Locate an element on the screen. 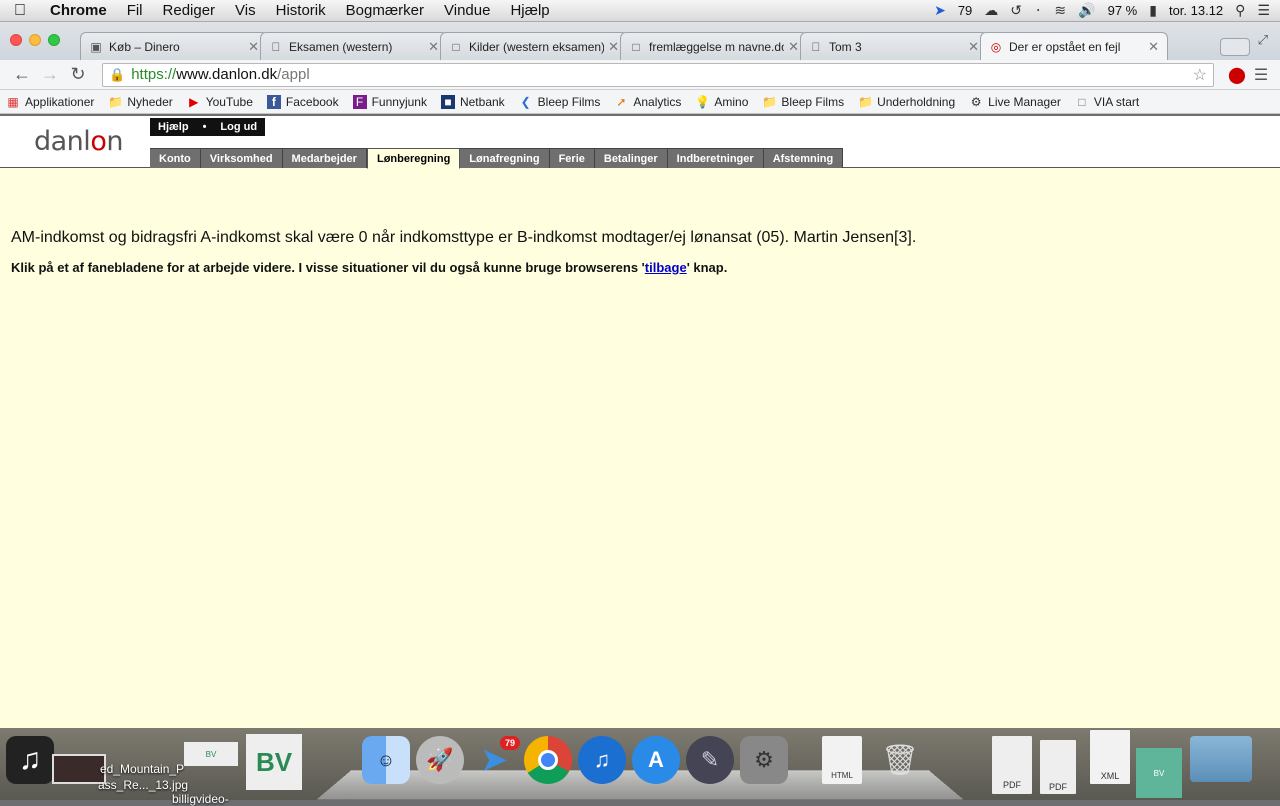 Image resolution: width=1280 pixels, height=806 pixels. menu-fil: Fil is located at coordinates (135, 10).